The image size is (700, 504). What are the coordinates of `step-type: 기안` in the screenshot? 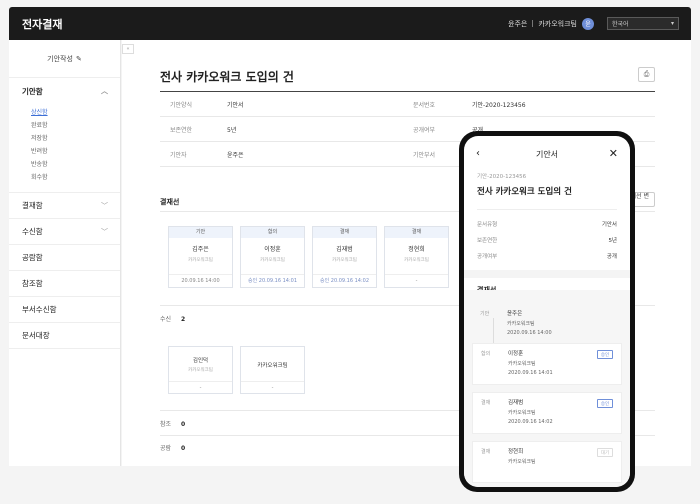 It's located at (485, 314).